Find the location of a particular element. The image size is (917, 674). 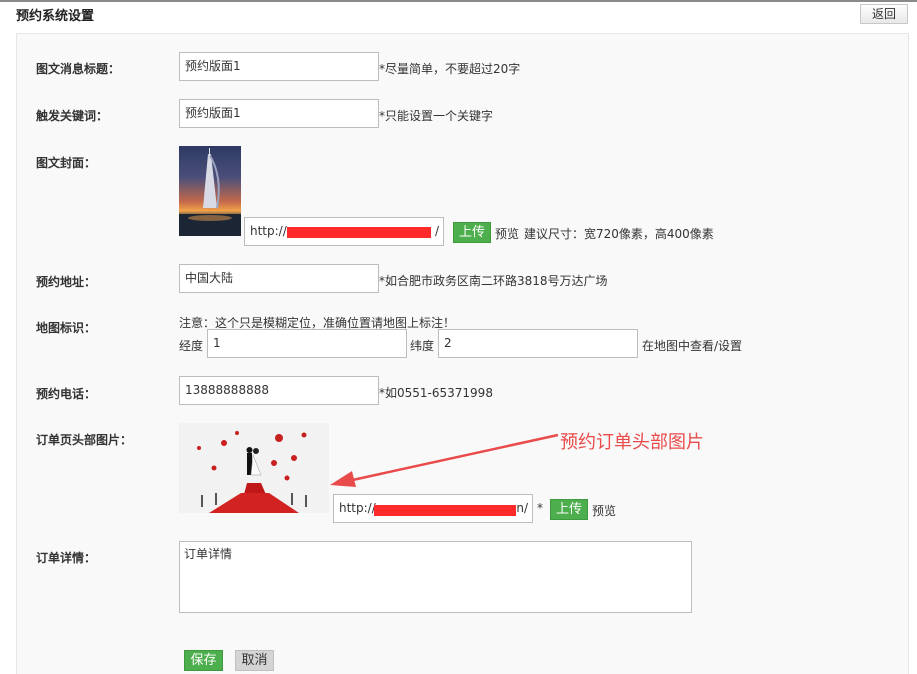

longitude-label: 经度 is located at coordinates (191, 346).